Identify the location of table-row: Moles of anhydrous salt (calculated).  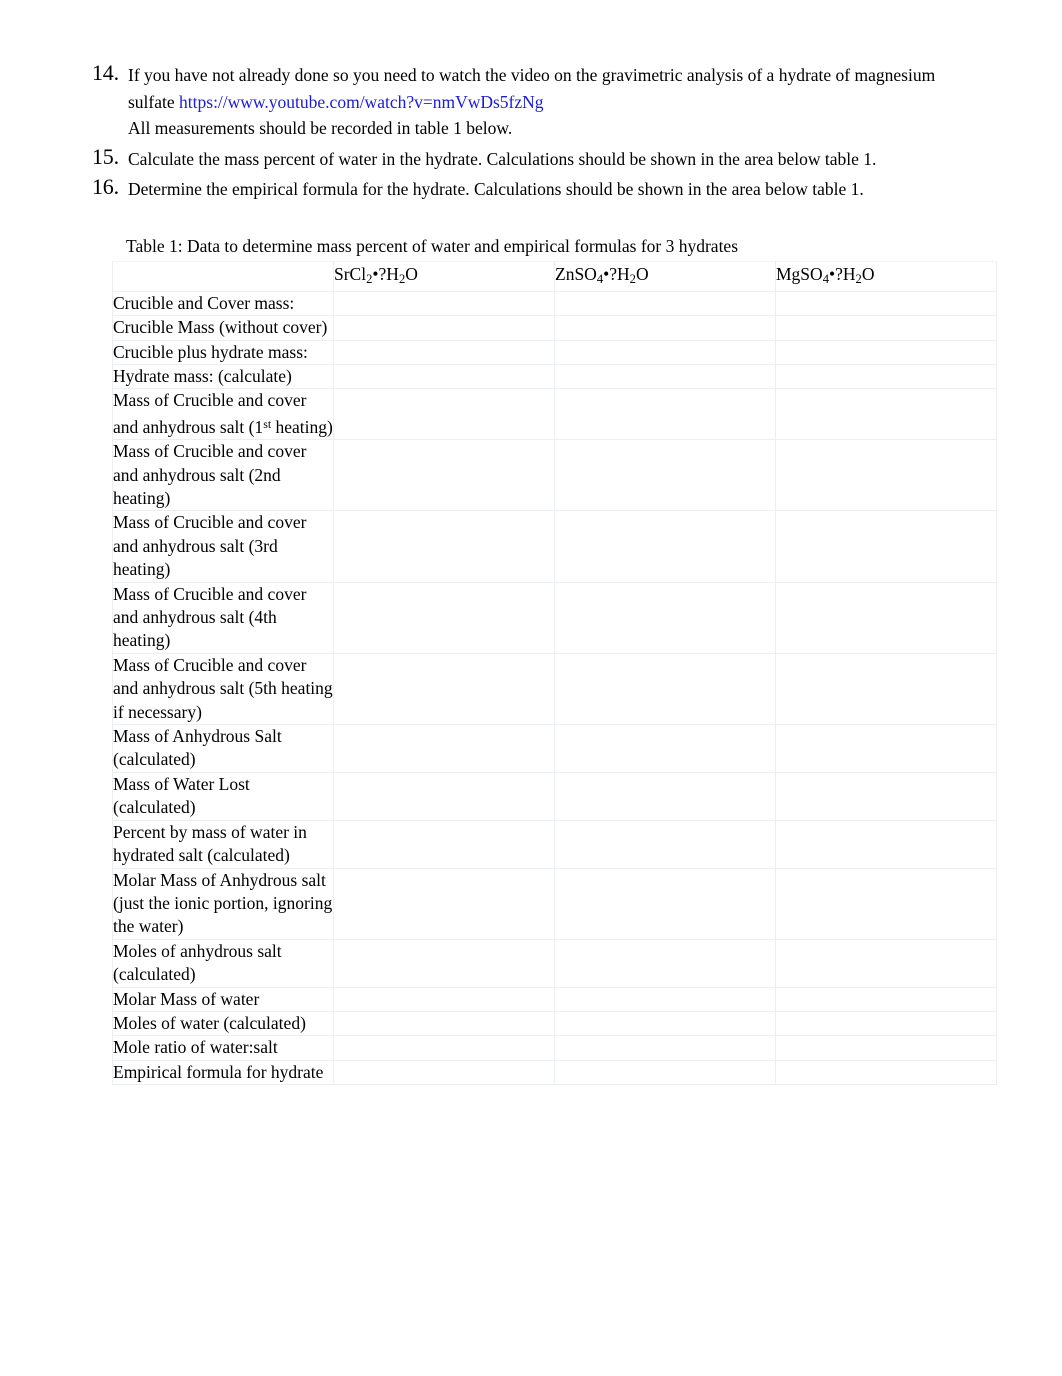
(554, 963).